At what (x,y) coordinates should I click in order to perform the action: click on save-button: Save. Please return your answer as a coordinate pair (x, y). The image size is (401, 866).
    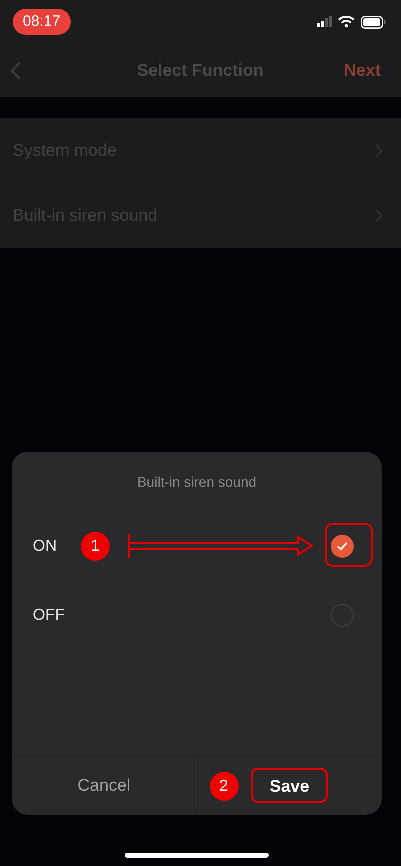
    Looking at the image, I should click on (289, 785).